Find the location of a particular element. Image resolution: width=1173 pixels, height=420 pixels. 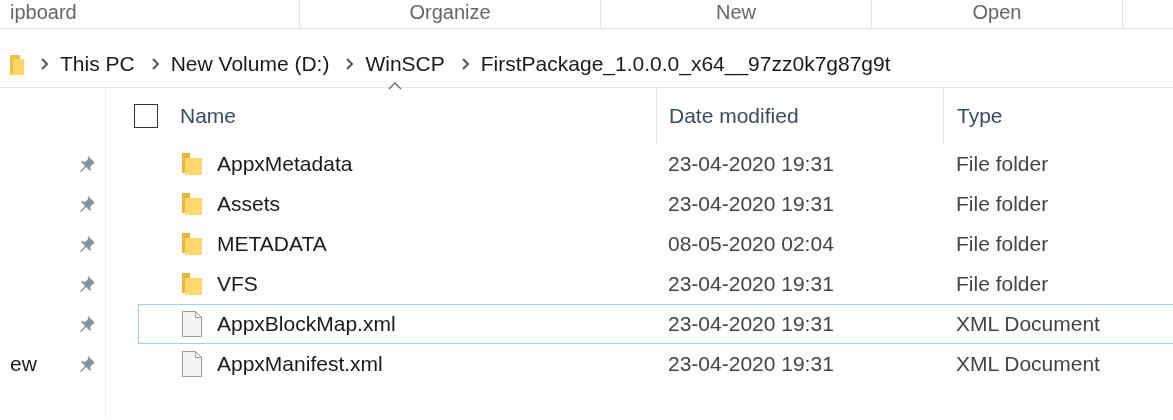

column-header: Date modified is located at coordinates (799, 116).